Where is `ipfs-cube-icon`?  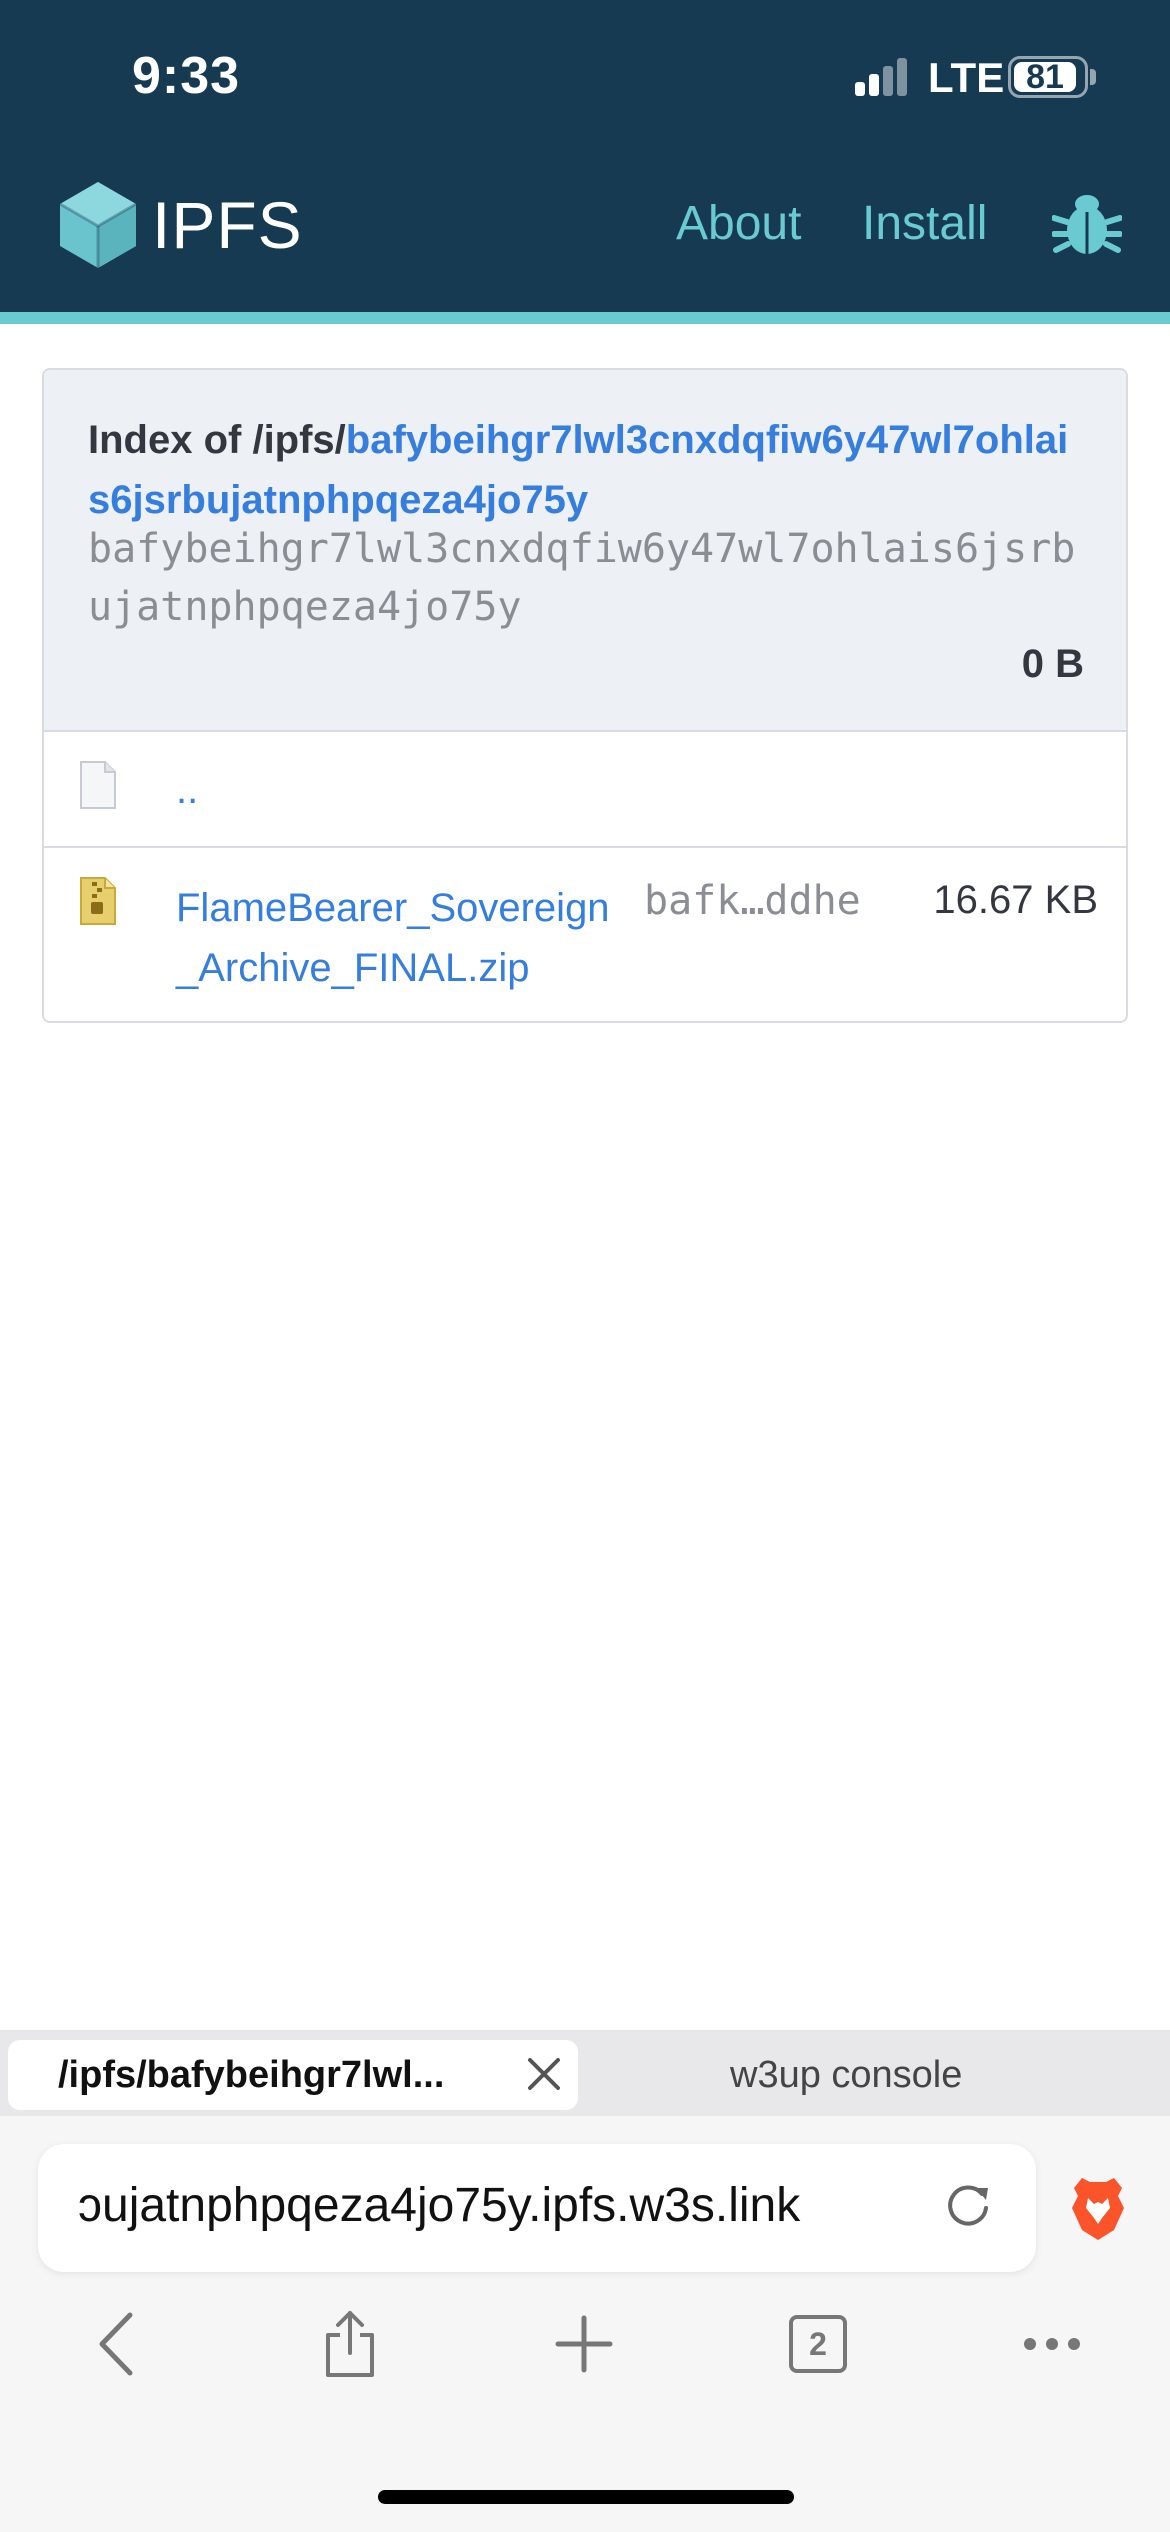
ipfs-cube-icon is located at coordinates (98, 225).